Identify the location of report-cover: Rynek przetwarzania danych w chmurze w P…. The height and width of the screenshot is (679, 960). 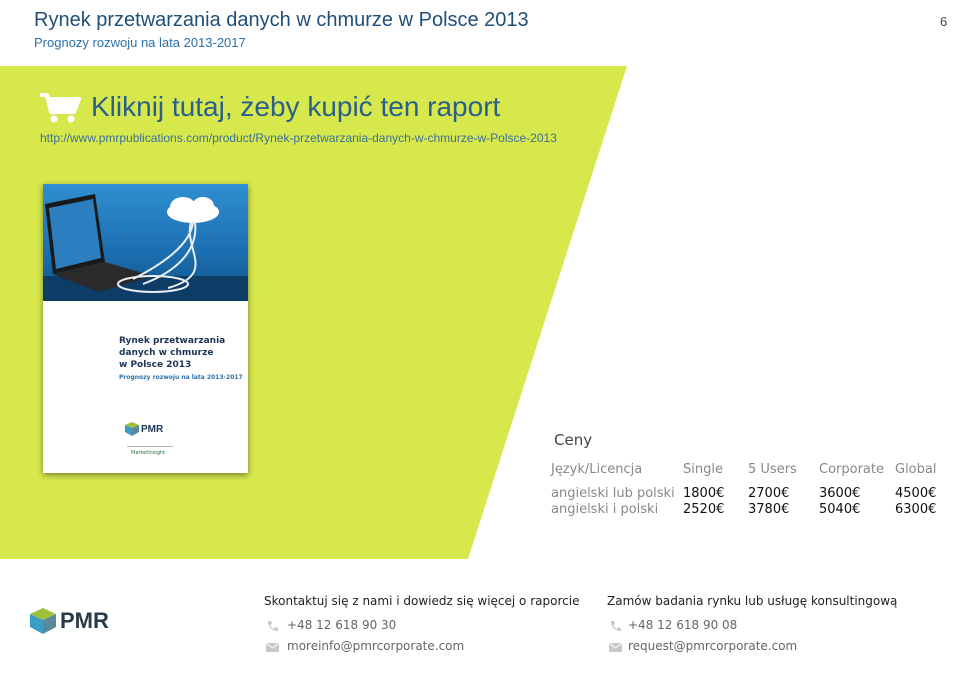
(145, 328).